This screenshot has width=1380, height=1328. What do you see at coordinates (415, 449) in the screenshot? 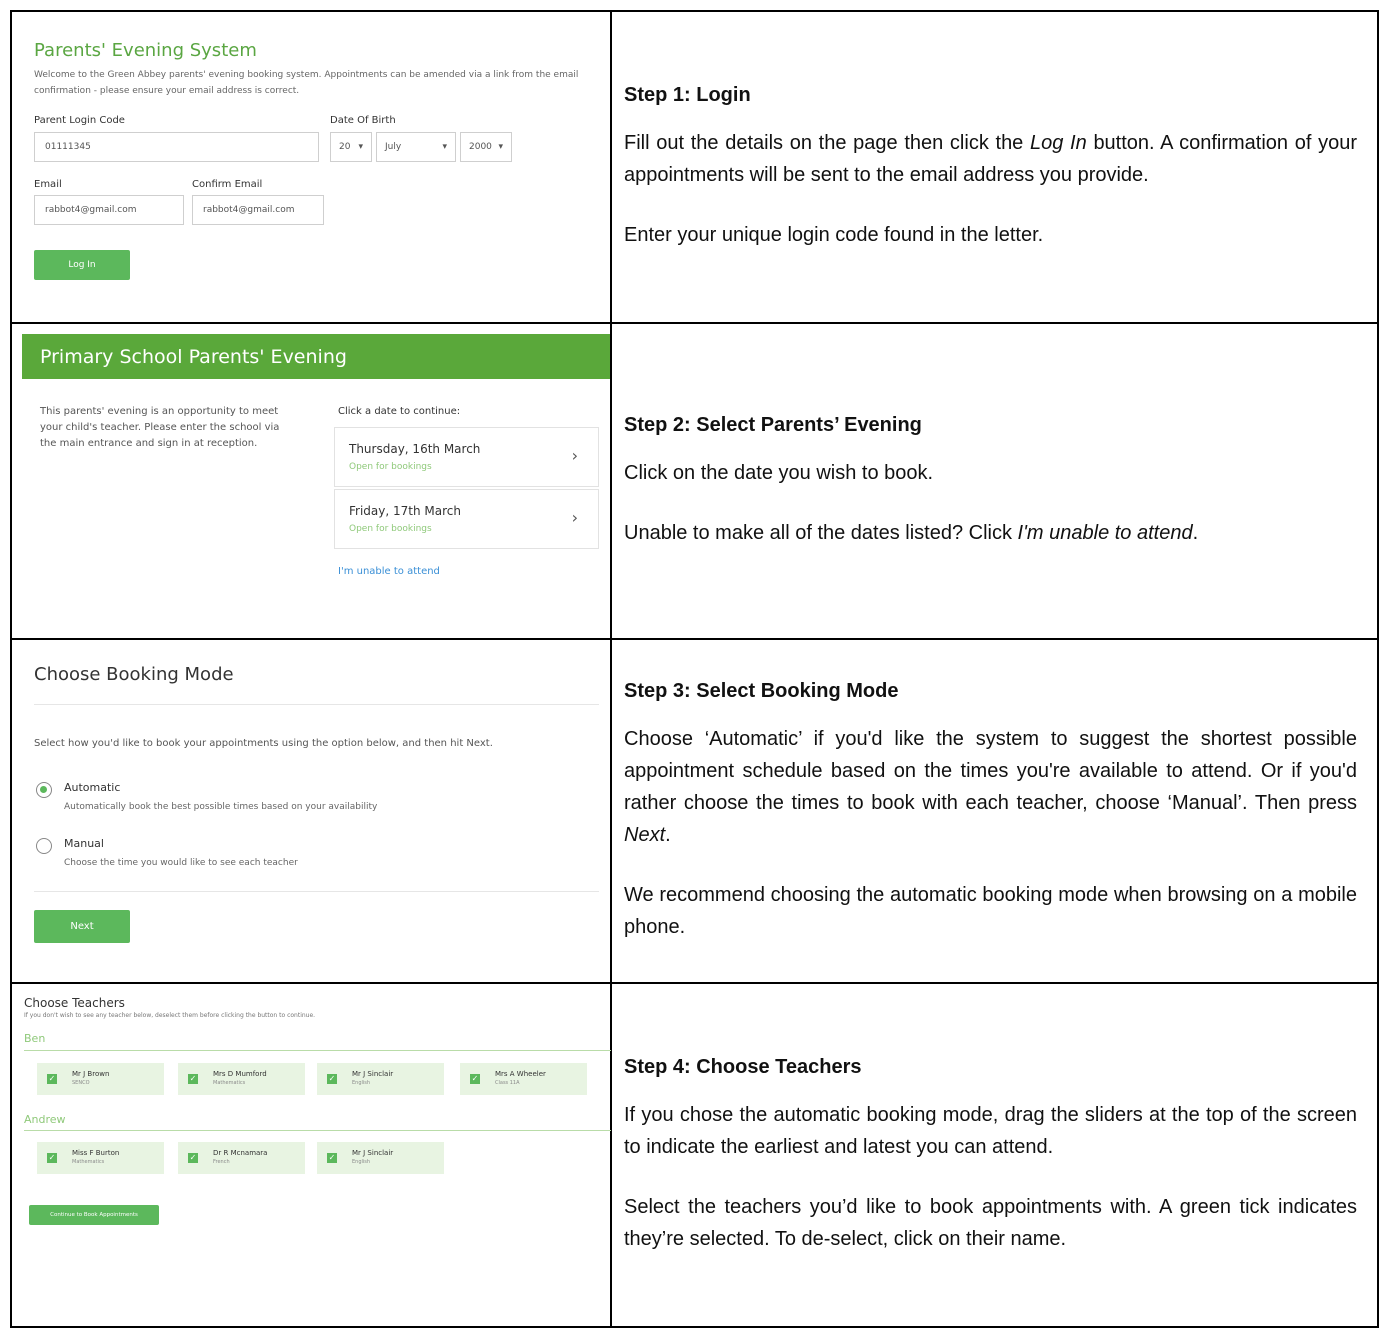
I see `date-label: Thursday, 16th March` at bounding box center [415, 449].